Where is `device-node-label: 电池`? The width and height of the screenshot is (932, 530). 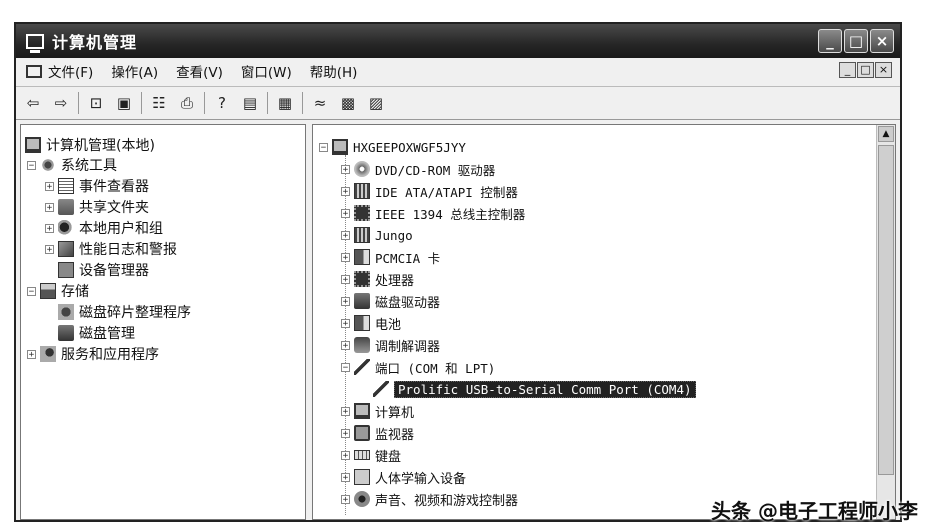 device-node-label: 电池 is located at coordinates (388, 325).